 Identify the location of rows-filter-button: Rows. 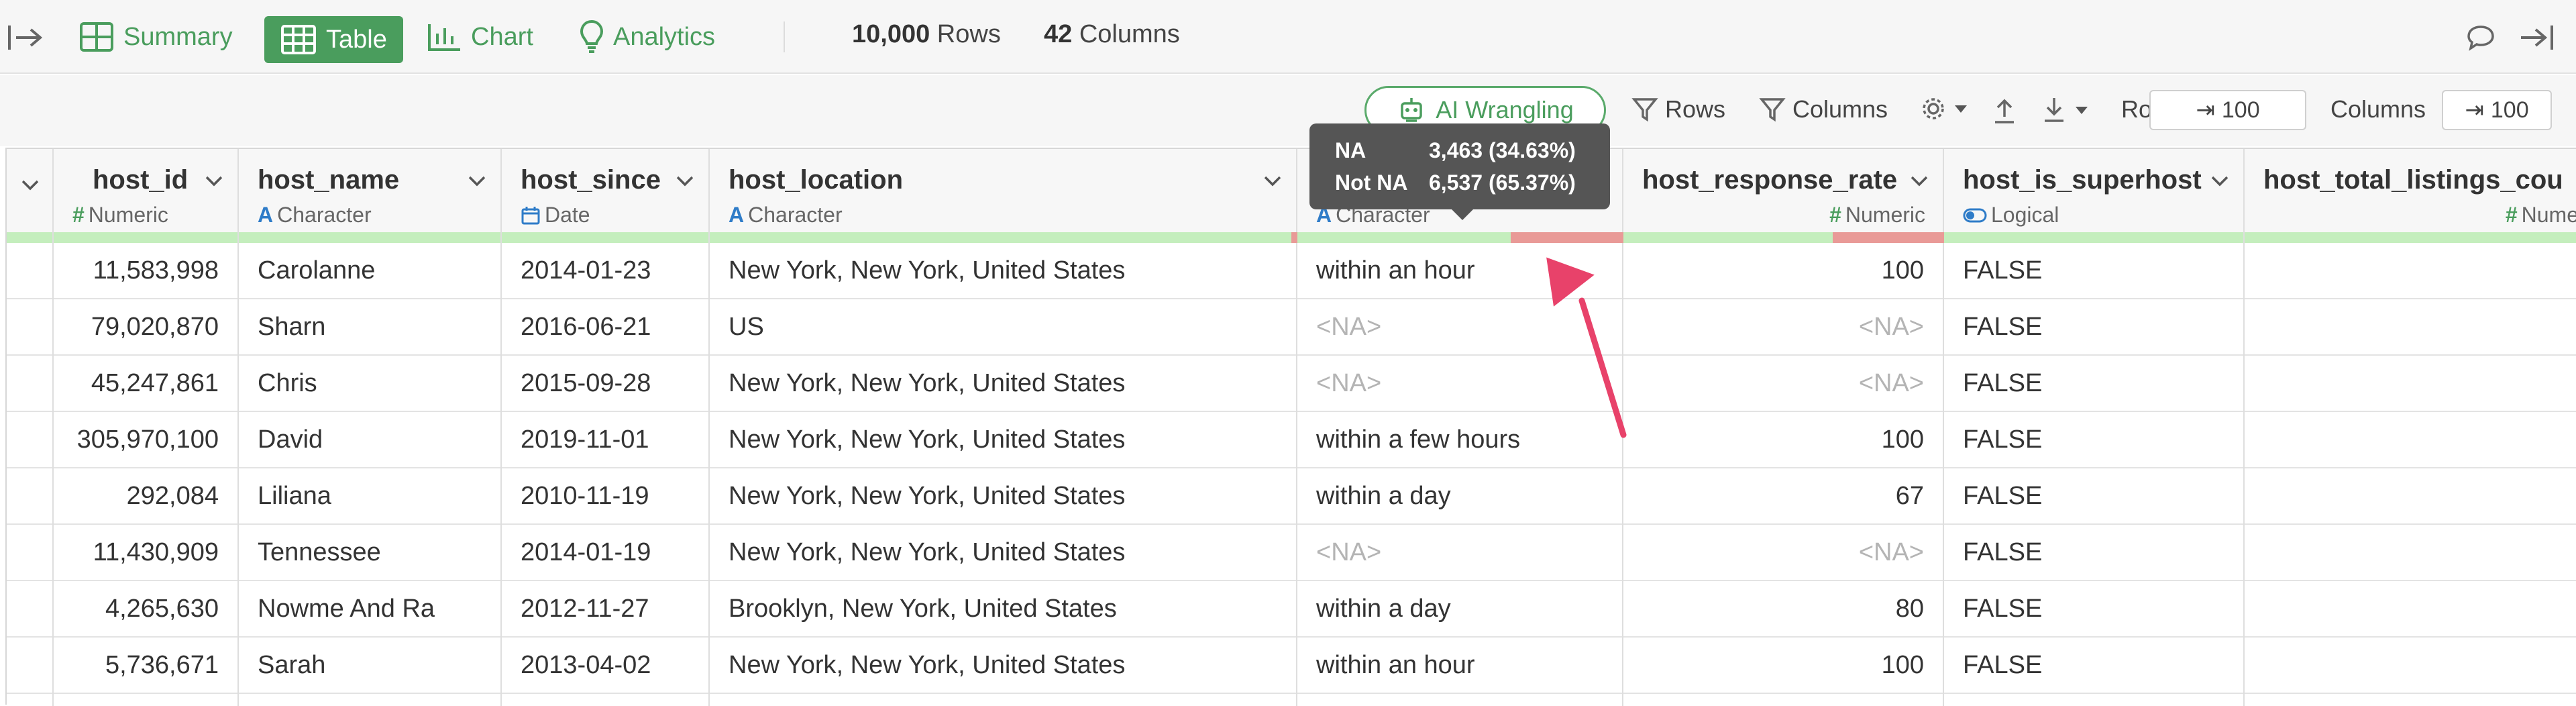
(1678, 109).